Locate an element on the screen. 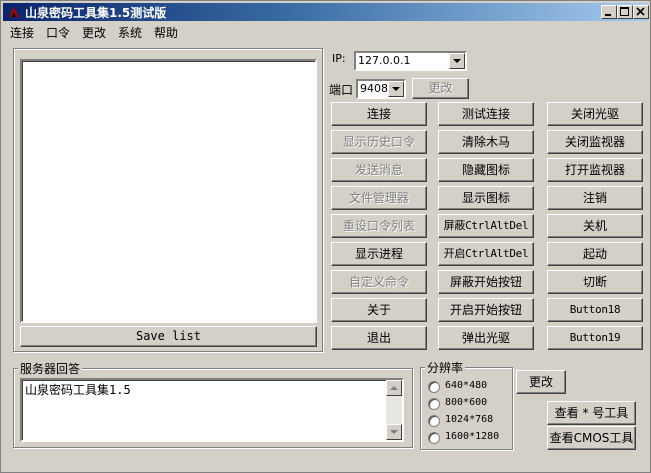  scroll-up-button is located at coordinates (394, 388).